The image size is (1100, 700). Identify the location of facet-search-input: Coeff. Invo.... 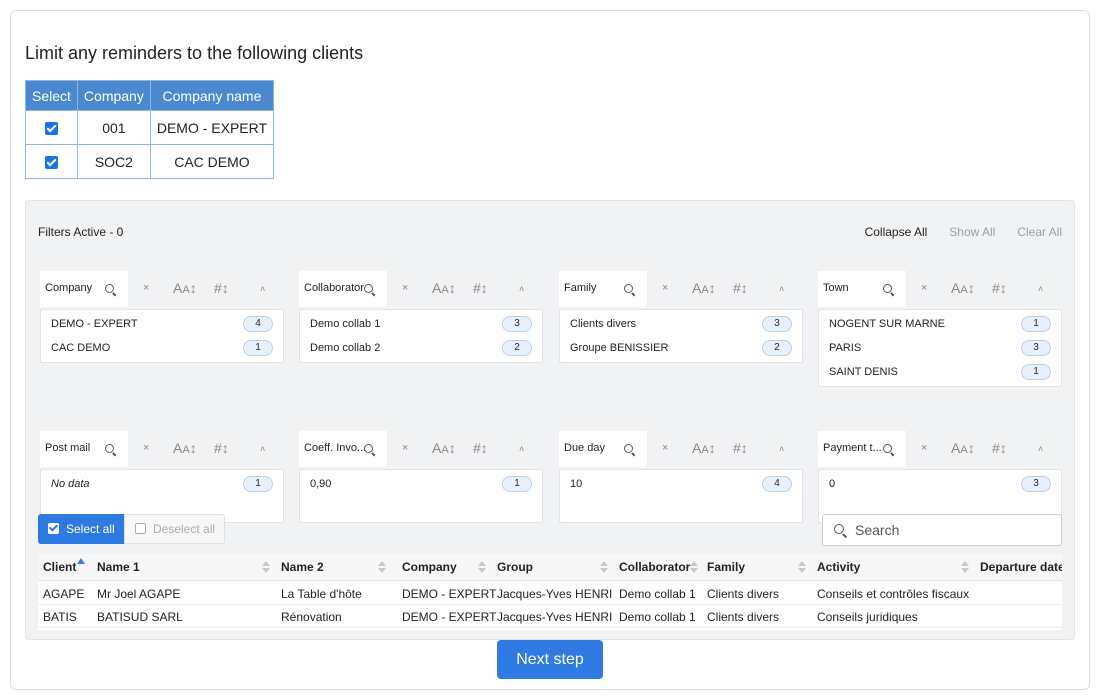
(343, 449).